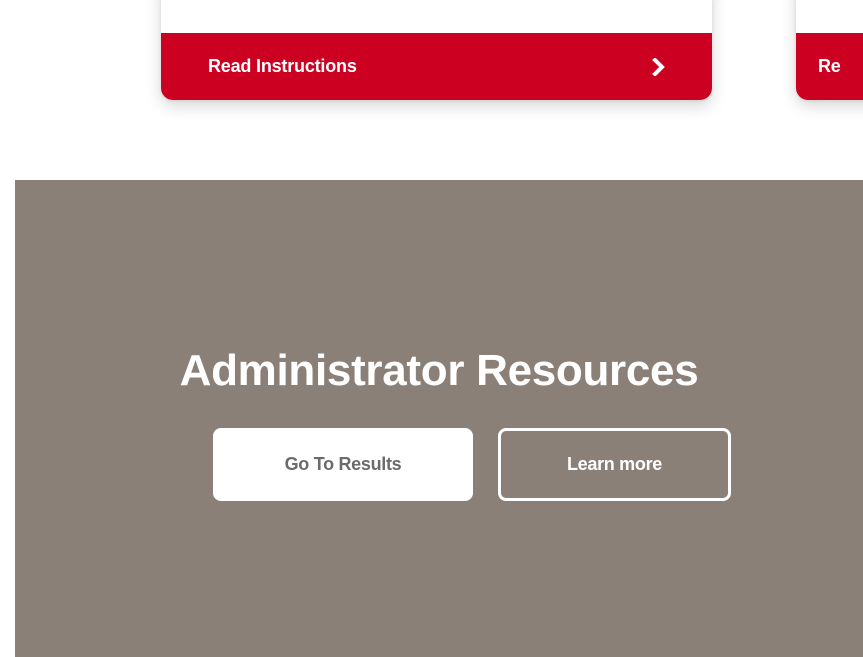 The image size is (863, 657). I want to click on chevron-right-icon, so click(659, 66).